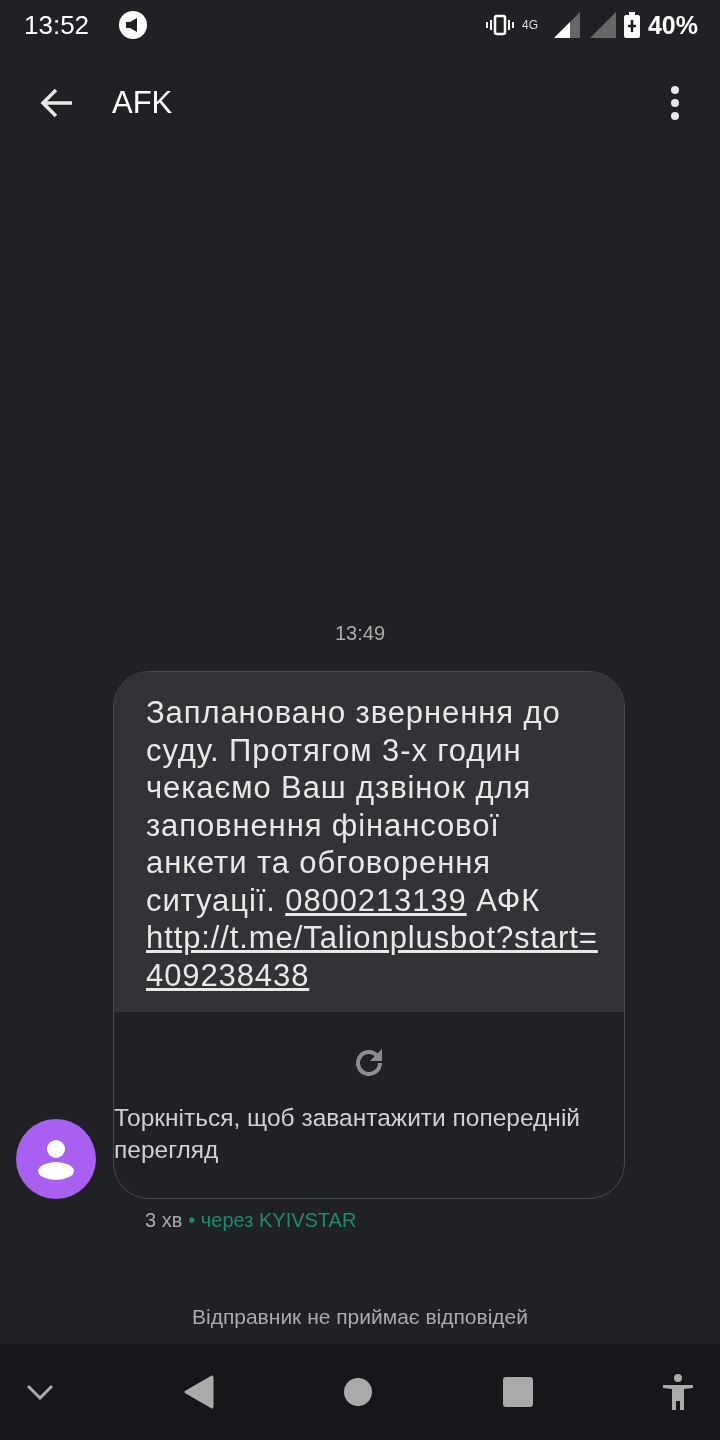 Image resolution: width=720 pixels, height=1440 pixels. Describe the element at coordinates (376, 956) in the screenshot. I see `message-link: http://t.me/Talionplusbot?start=409238438` at that location.